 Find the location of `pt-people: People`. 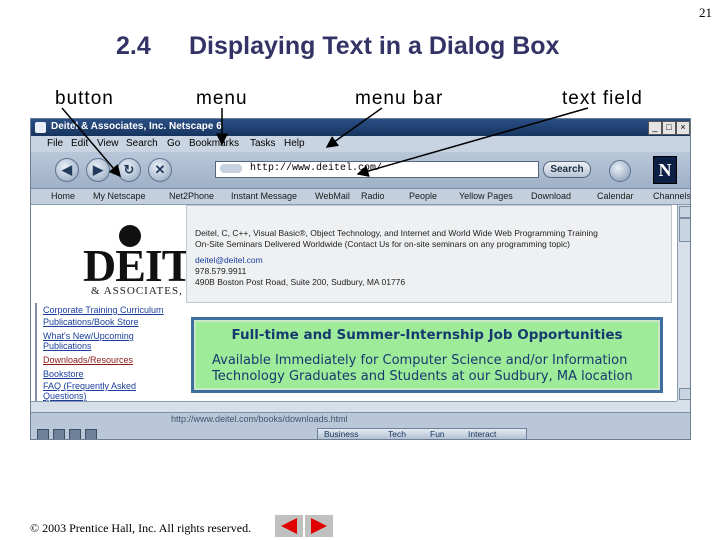

pt-people: People is located at coordinates (423, 196).